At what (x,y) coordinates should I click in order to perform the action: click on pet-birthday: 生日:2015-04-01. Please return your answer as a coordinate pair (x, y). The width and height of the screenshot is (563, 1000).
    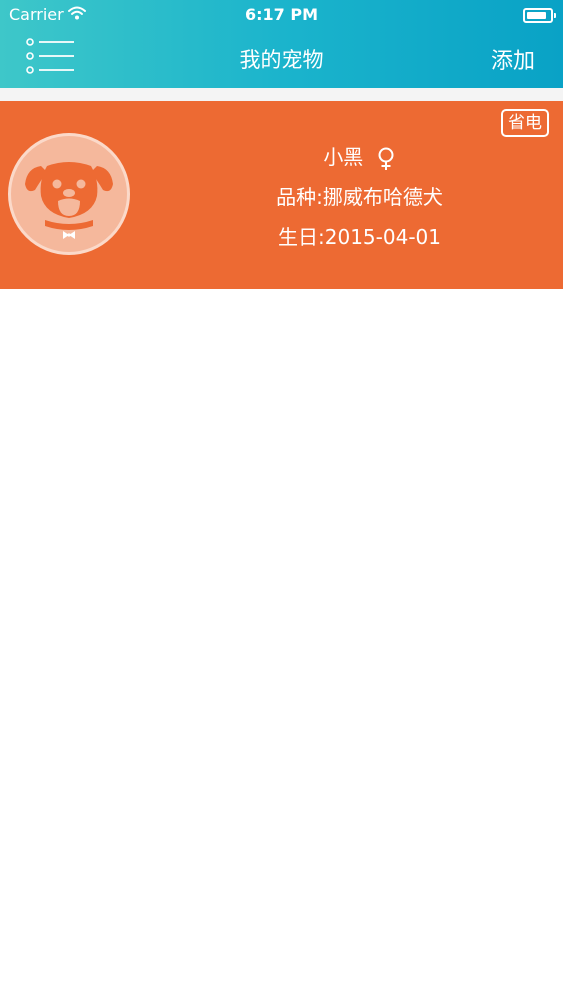
    Looking at the image, I should click on (359, 237).